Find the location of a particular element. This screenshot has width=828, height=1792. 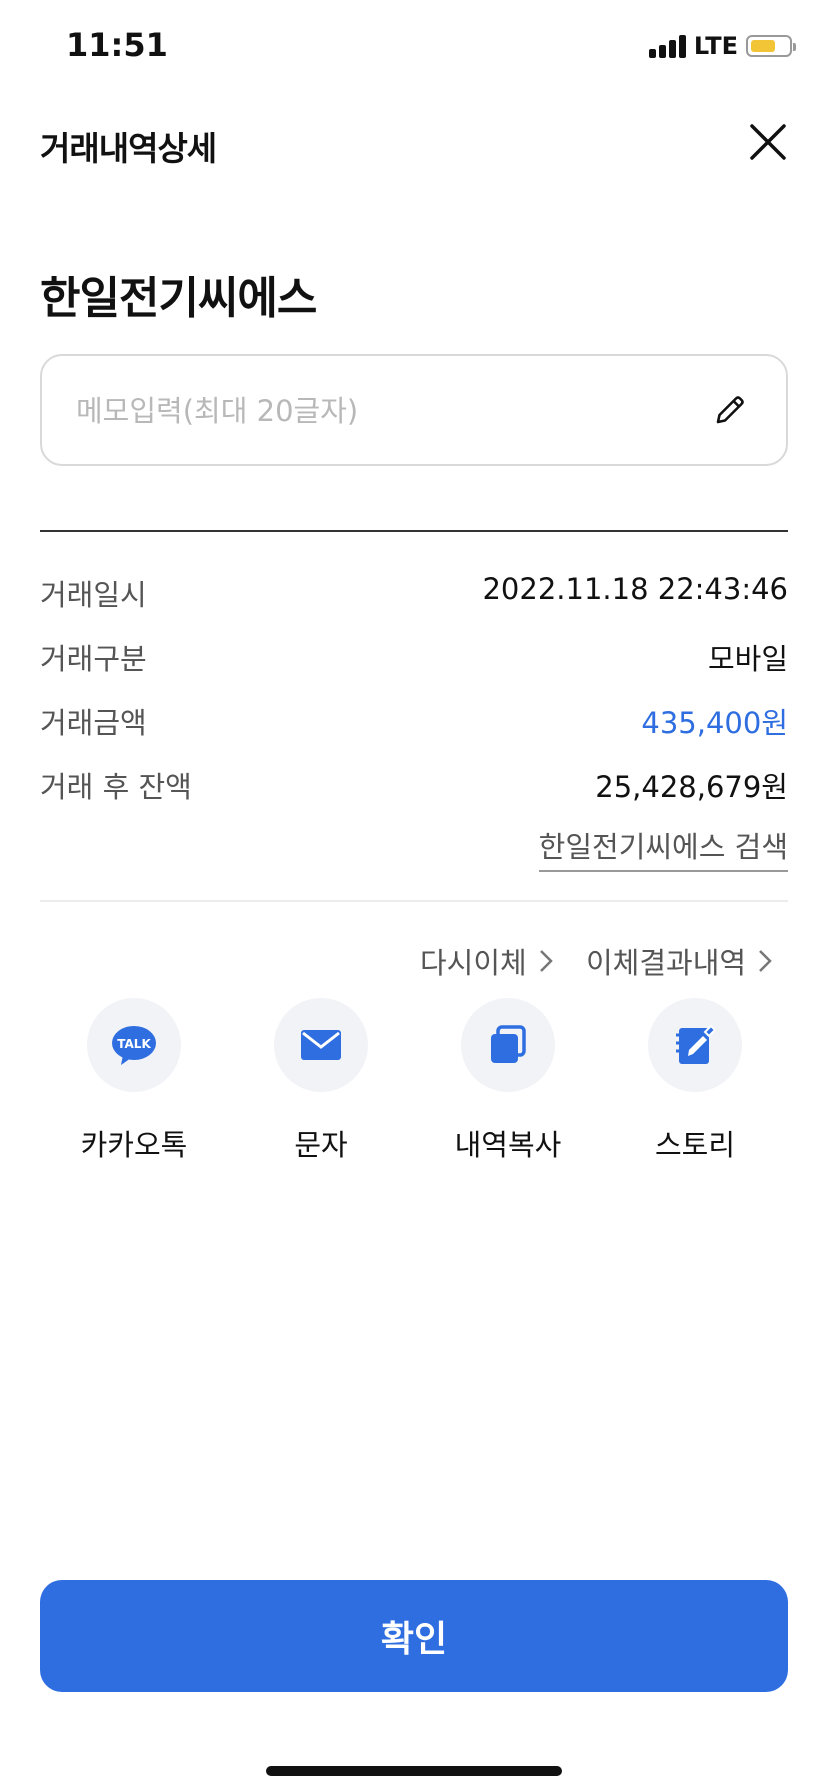

sms-label: 문자 is located at coordinates (321, 1145).